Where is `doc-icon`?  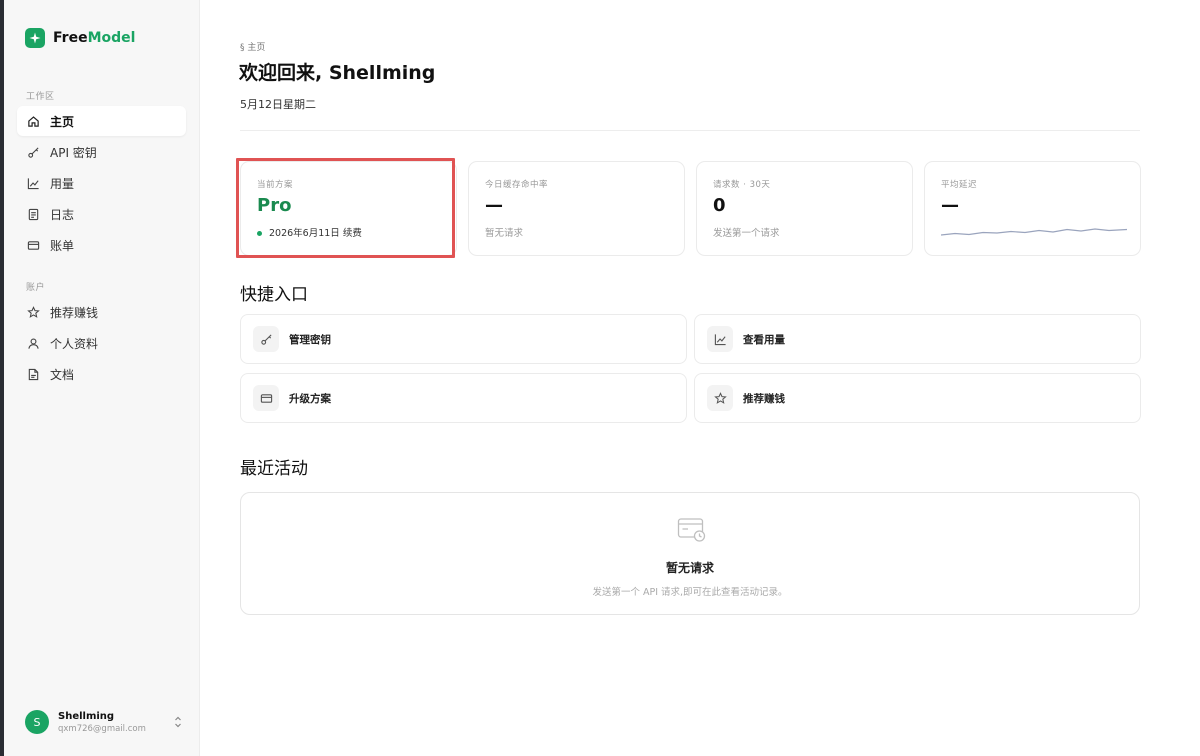 doc-icon is located at coordinates (33, 374).